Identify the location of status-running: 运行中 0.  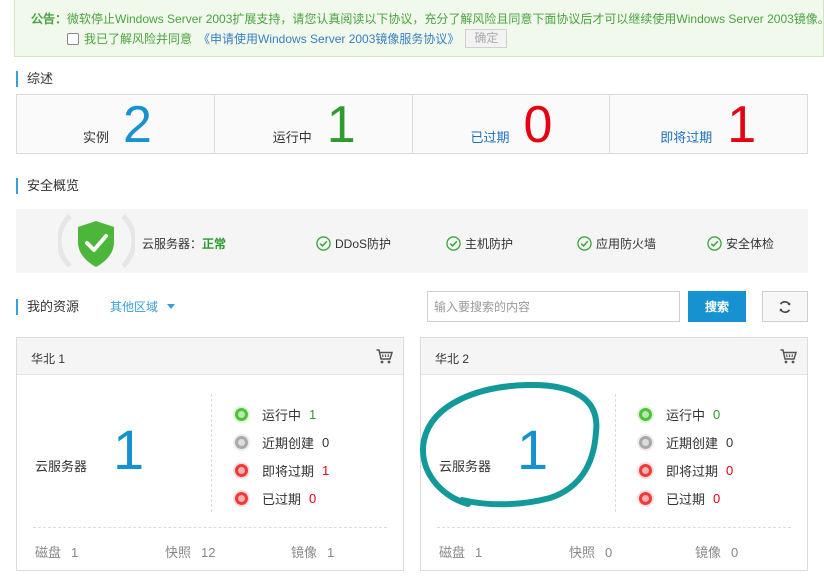
(686, 414).